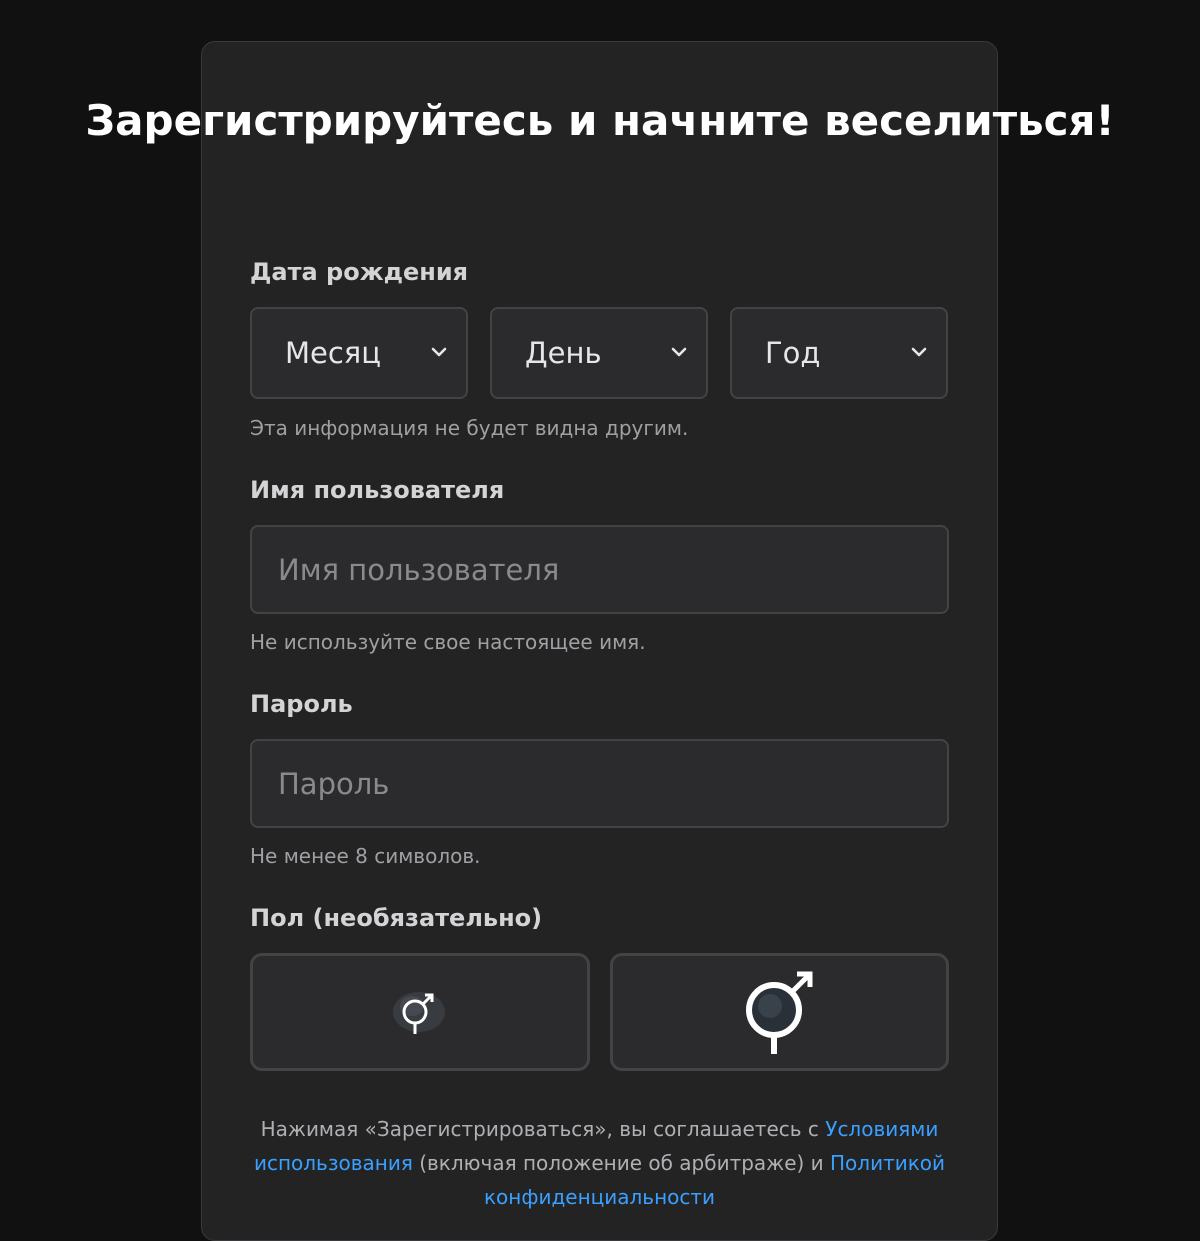  Describe the element at coordinates (793, 353) in the screenshot. I see `year-value: Год` at that location.